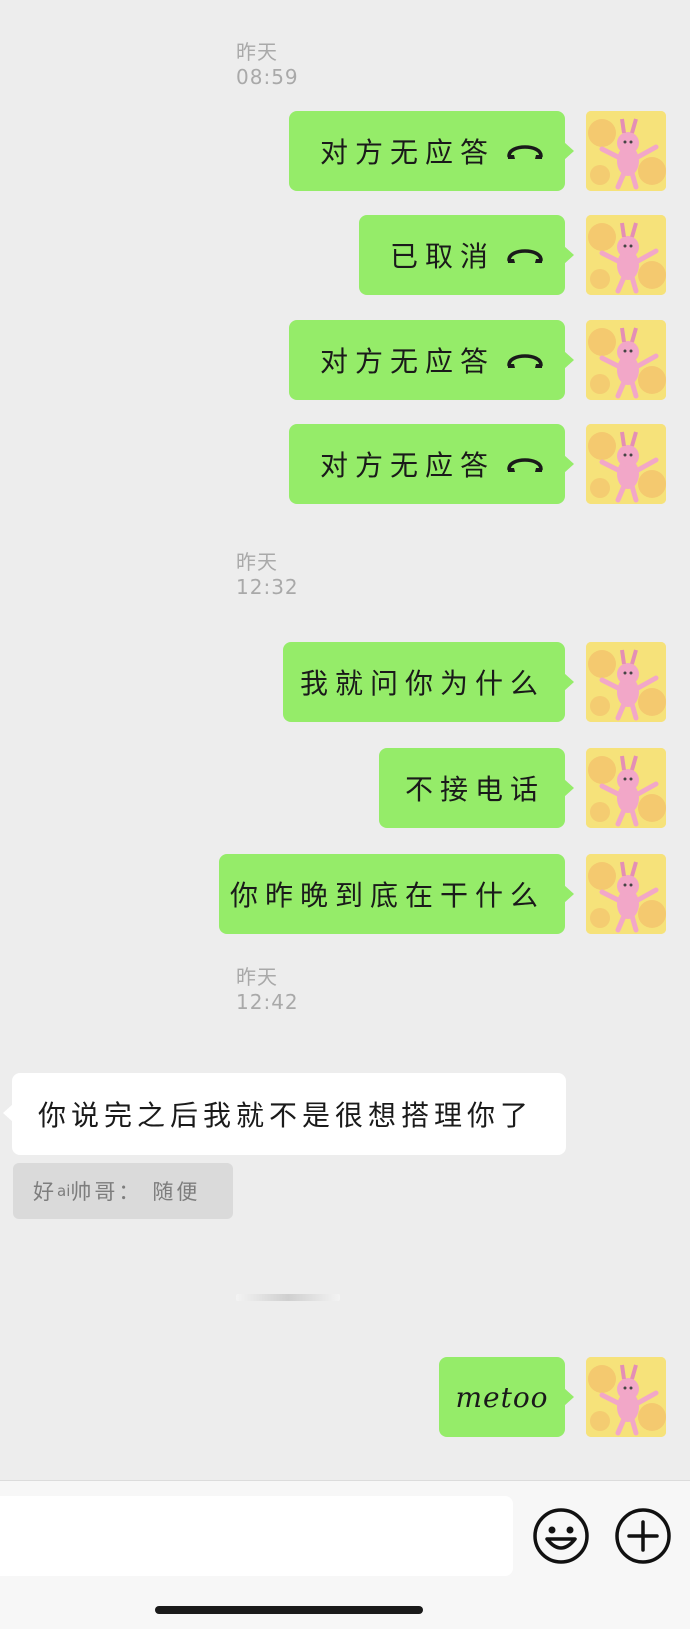 Image resolution: width=690 pixels, height=1629 pixels. What do you see at coordinates (345, 257) in the screenshot?
I see `message-row: 已取消` at bounding box center [345, 257].